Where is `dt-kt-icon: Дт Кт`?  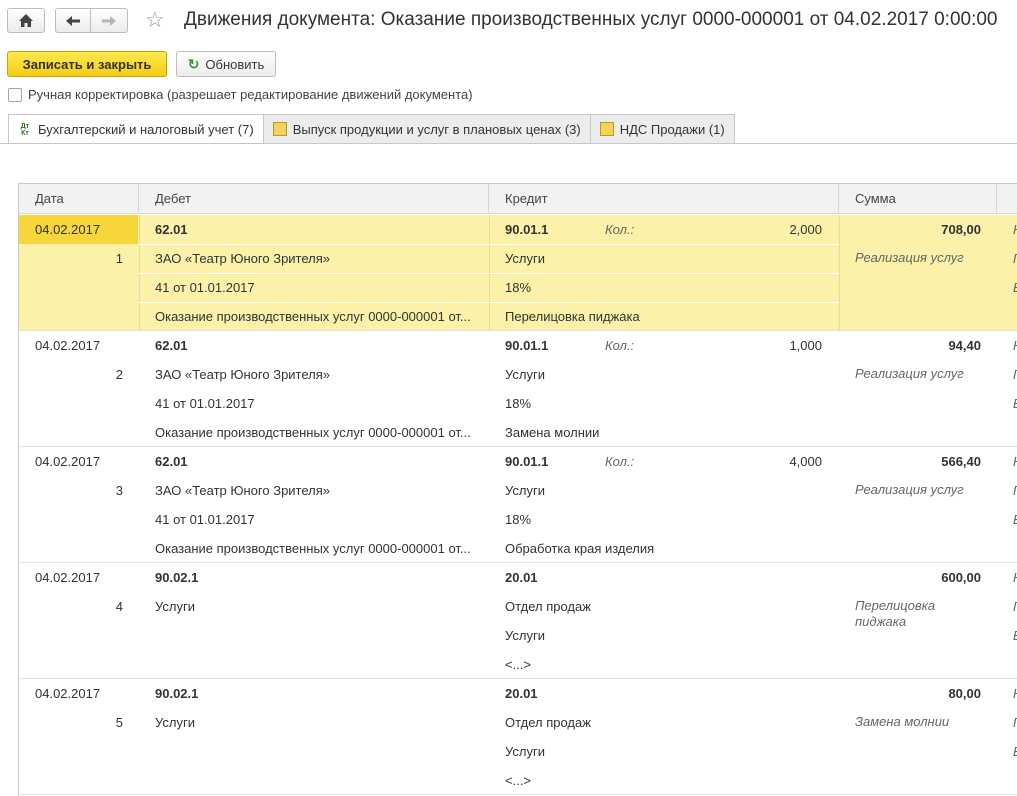 dt-kt-icon: Дт Кт is located at coordinates (25, 129).